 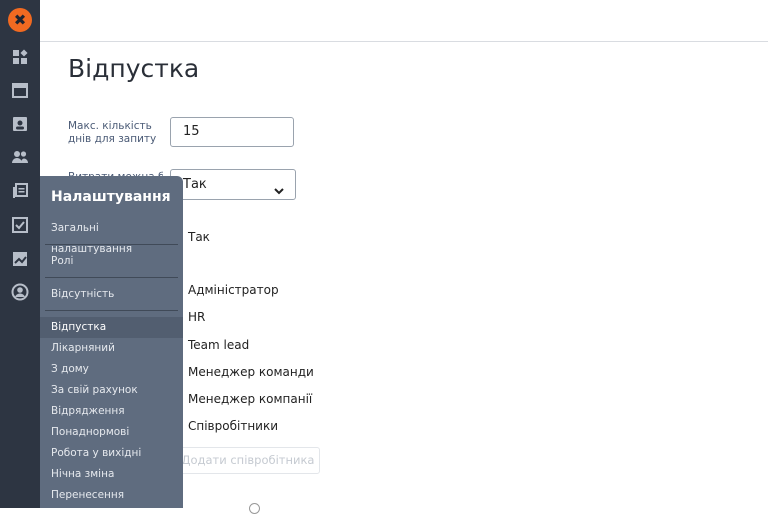 I want to click on add-employee-button: Додати співробітника, so click(x=248, y=460).